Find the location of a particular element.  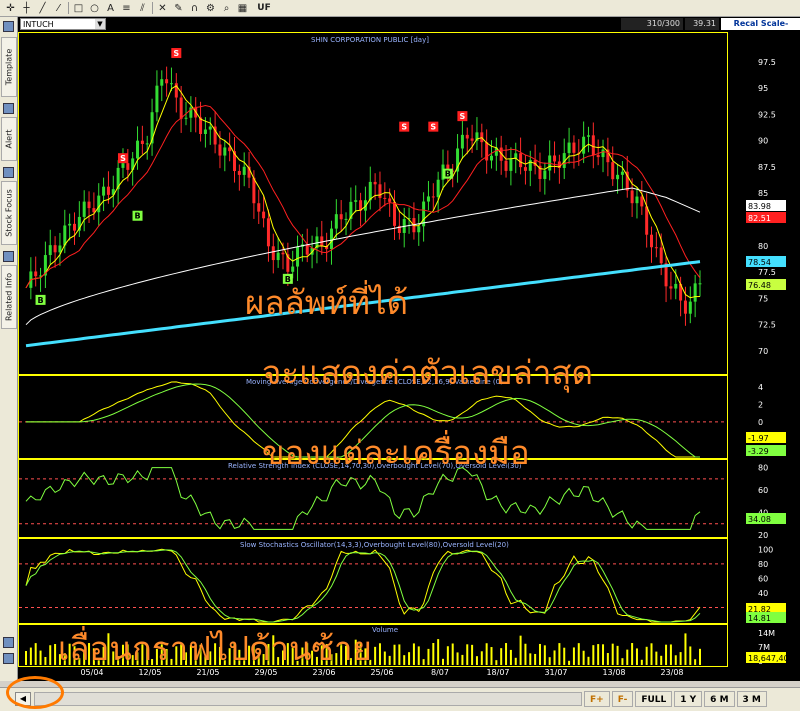

stoch-k-line is located at coordinates (363, 585).